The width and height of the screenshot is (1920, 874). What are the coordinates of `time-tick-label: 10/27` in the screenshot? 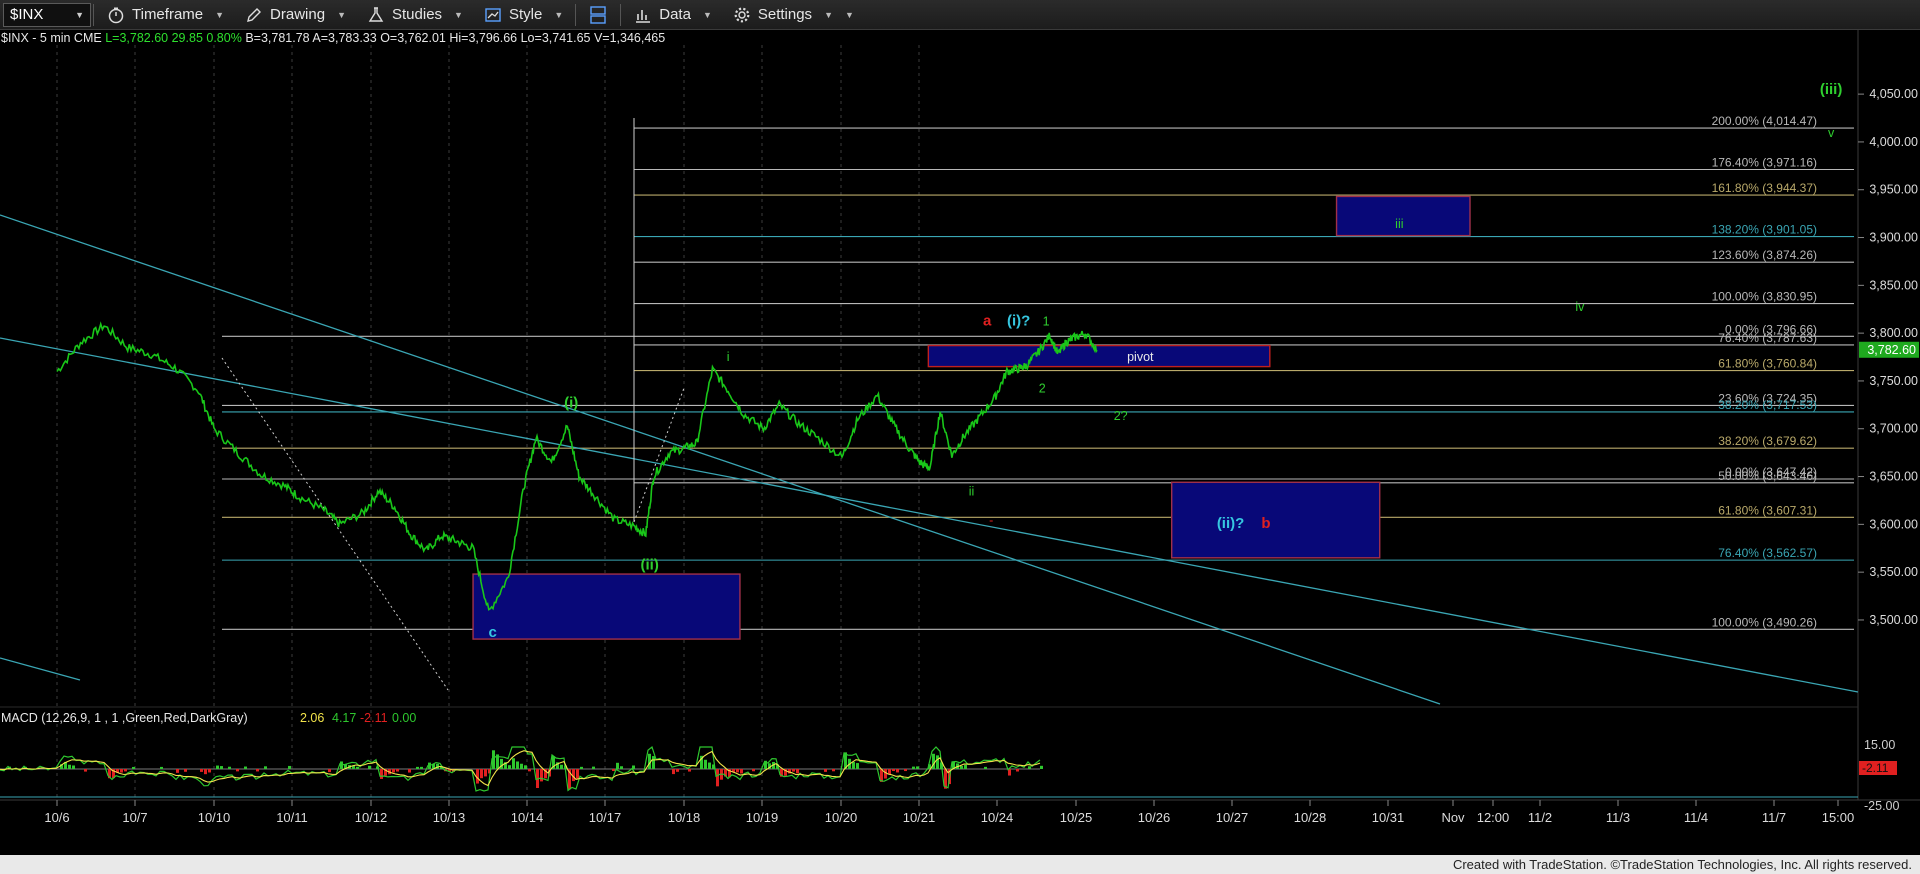 It's located at (1232, 817).